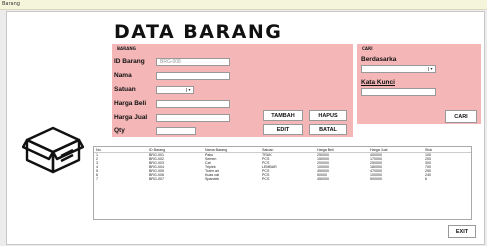 The width and height of the screenshot is (487, 246). What do you see at coordinates (328, 129) in the screenshot?
I see `batal-button: BATAL` at bounding box center [328, 129].